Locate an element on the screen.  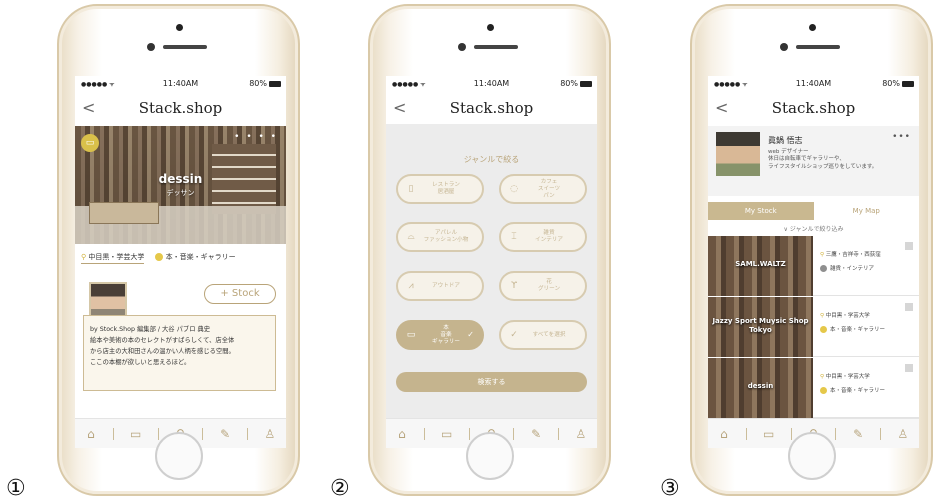
comment-line: 絵本や美術の本のセレクトがすばらしくて、店全体 is located at coordinates (162, 340).